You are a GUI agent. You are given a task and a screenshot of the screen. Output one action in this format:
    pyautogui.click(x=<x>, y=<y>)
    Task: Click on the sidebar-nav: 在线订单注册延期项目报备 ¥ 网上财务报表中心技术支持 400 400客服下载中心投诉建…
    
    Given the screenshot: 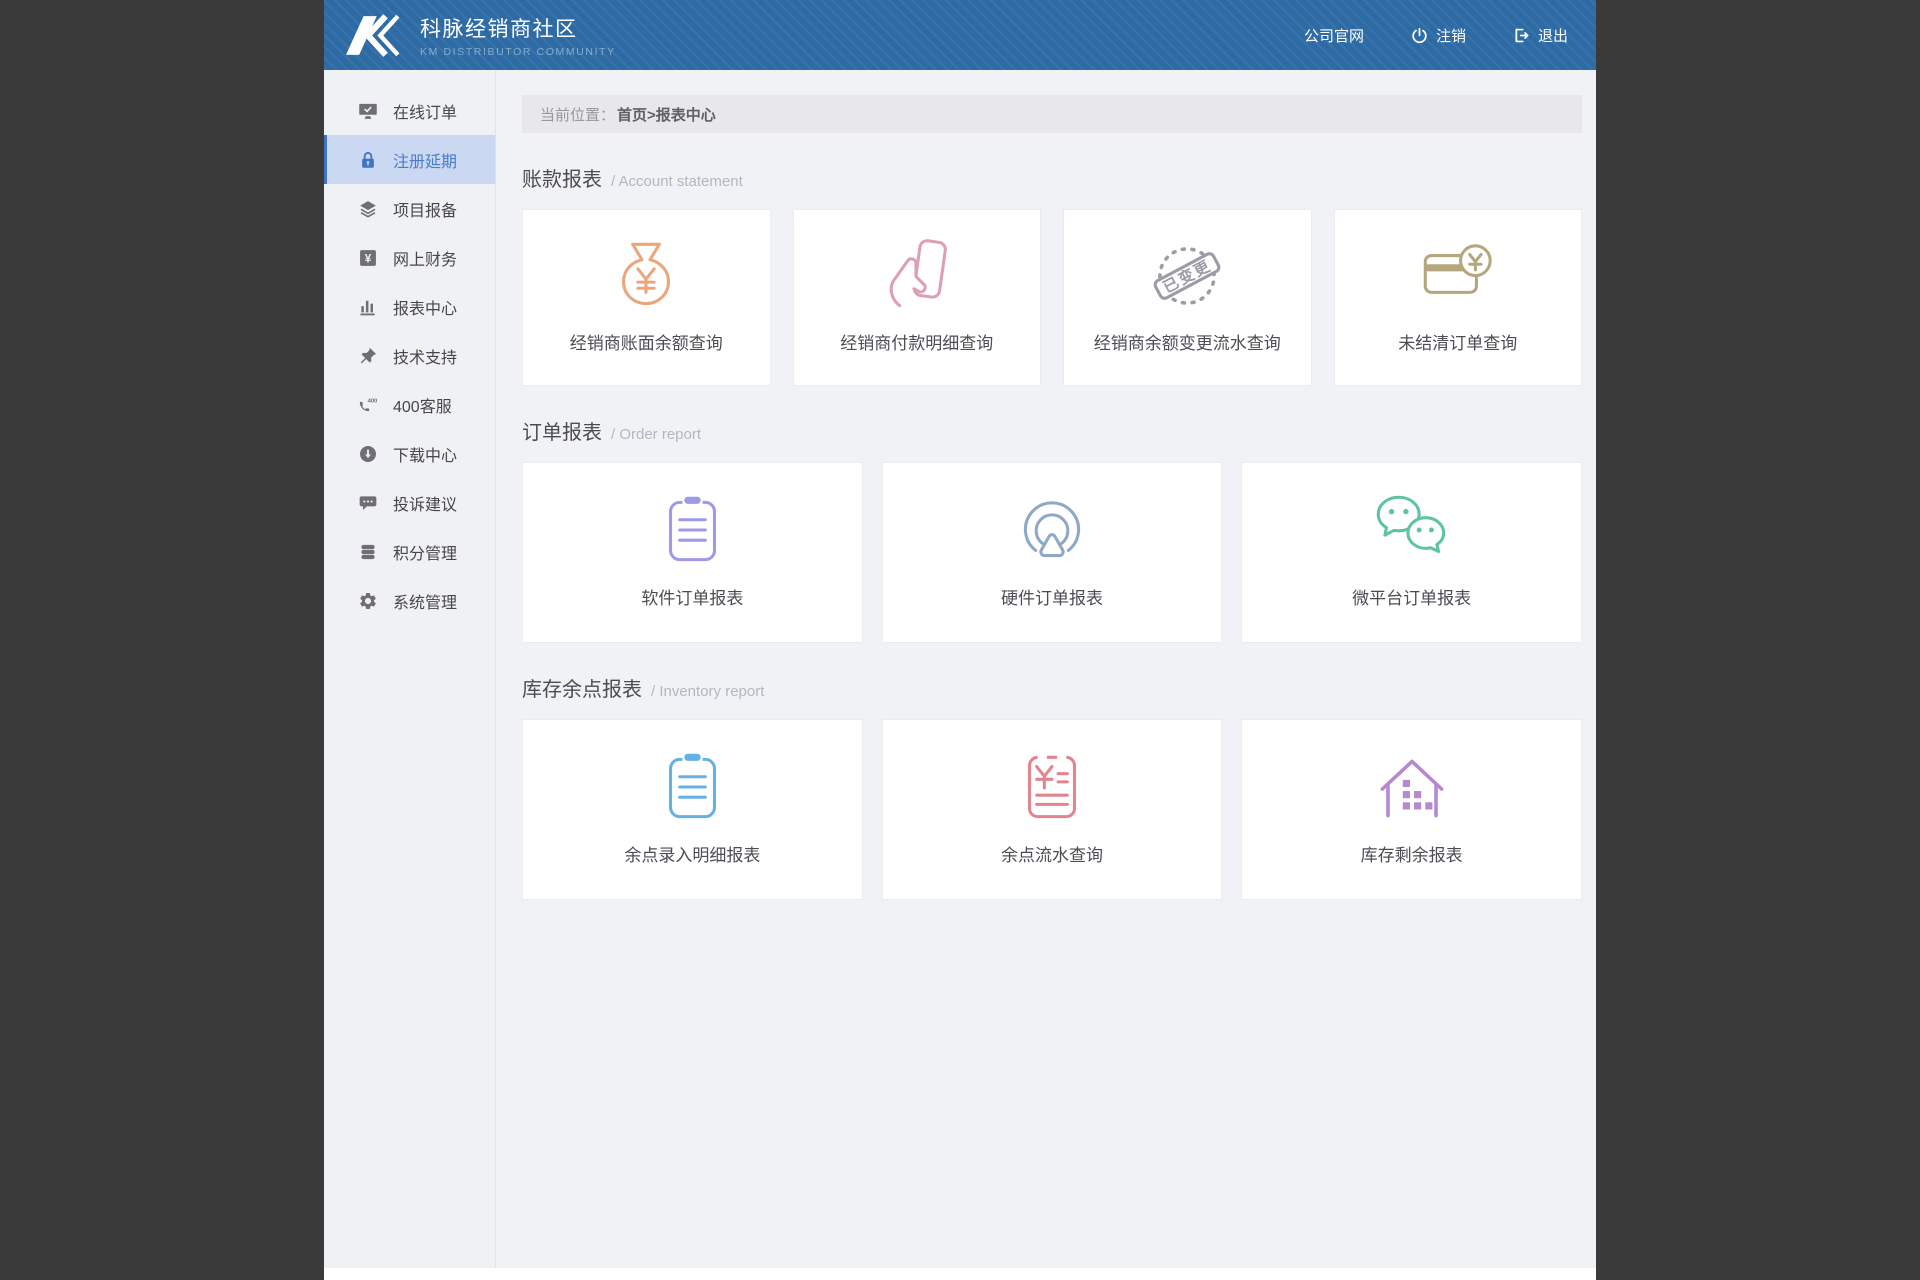 What is the action you would take?
    pyautogui.click(x=410, y=669)
    